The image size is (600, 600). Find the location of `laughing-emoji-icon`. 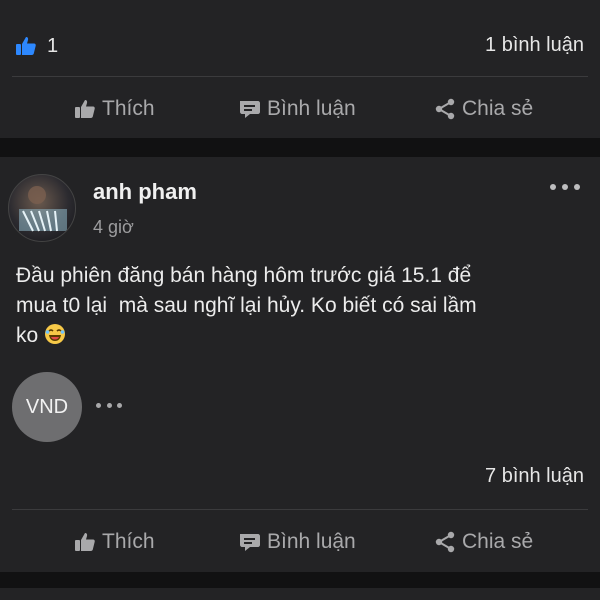

laughing-emoji-icon is located at coordinates (55, 334).